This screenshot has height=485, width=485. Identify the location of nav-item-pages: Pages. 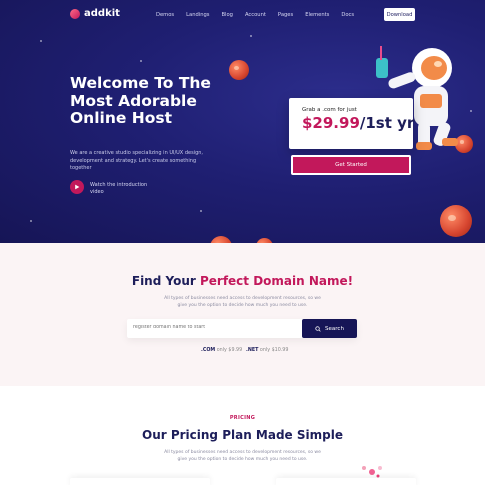
(285, 15).